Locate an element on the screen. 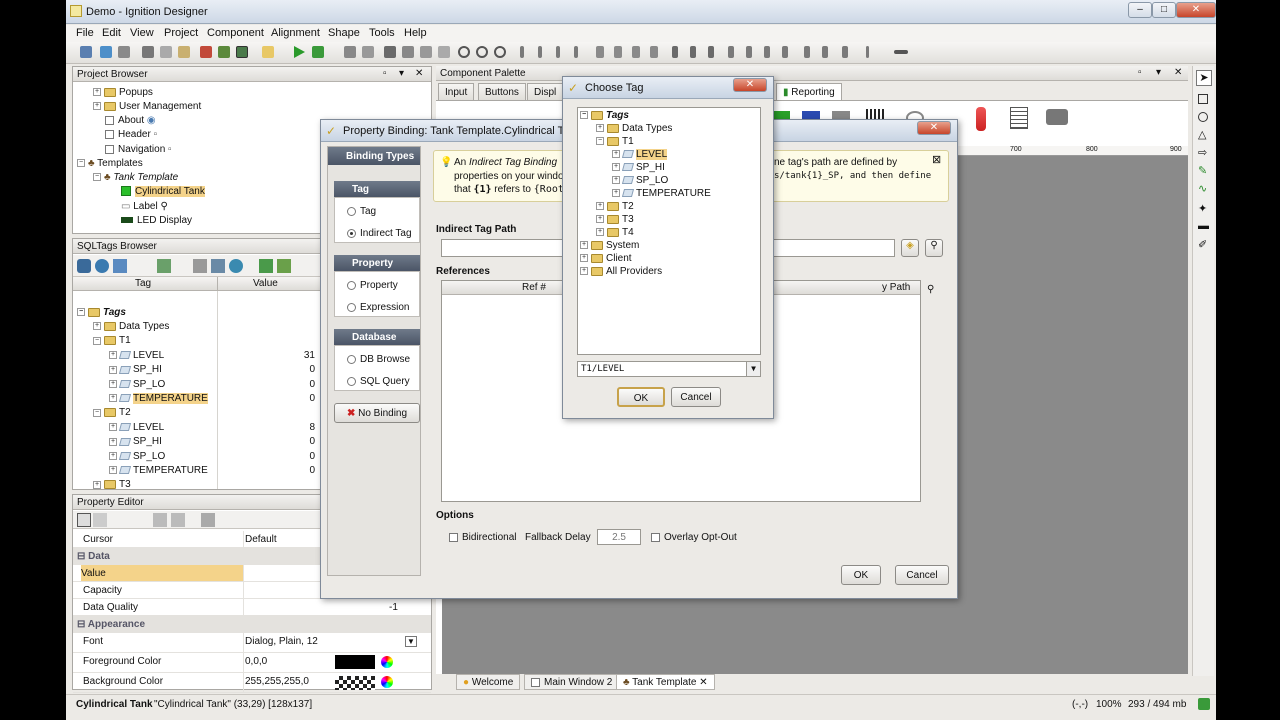 The image size is (1280, 720). same-width-icon is located at coordinates (618, 52).